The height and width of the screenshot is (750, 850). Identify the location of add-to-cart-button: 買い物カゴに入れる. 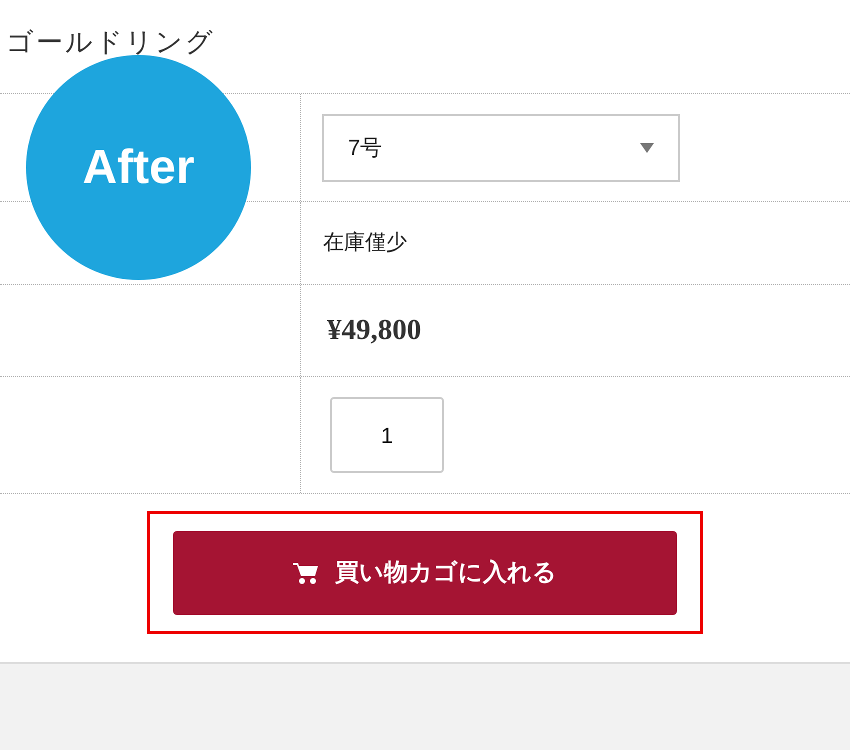
(425, 572).